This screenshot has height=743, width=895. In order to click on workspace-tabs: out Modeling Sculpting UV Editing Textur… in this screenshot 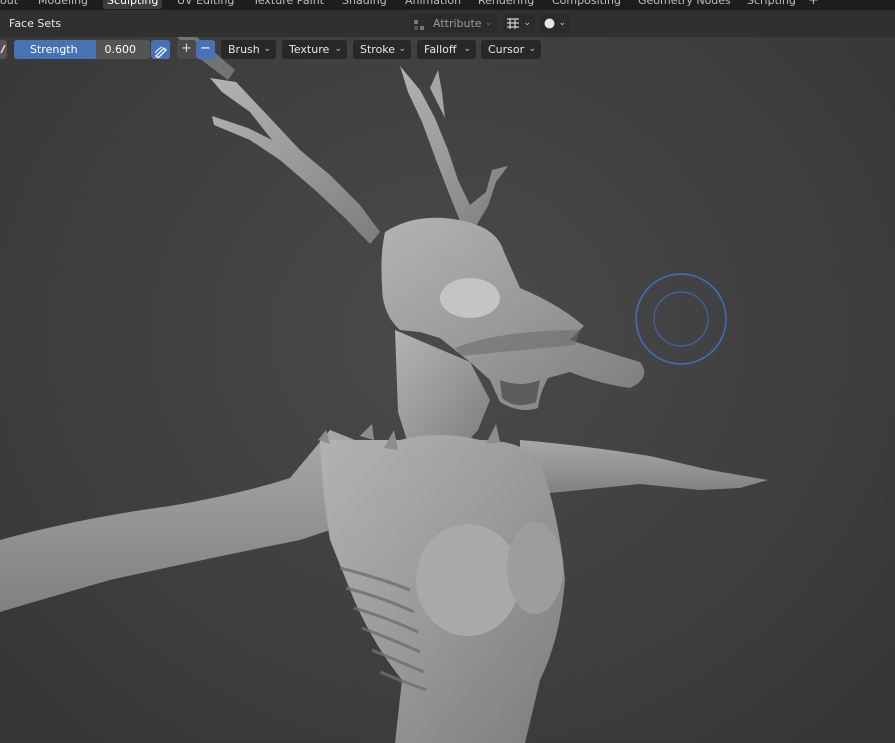, I will do `click(447, 5)`.